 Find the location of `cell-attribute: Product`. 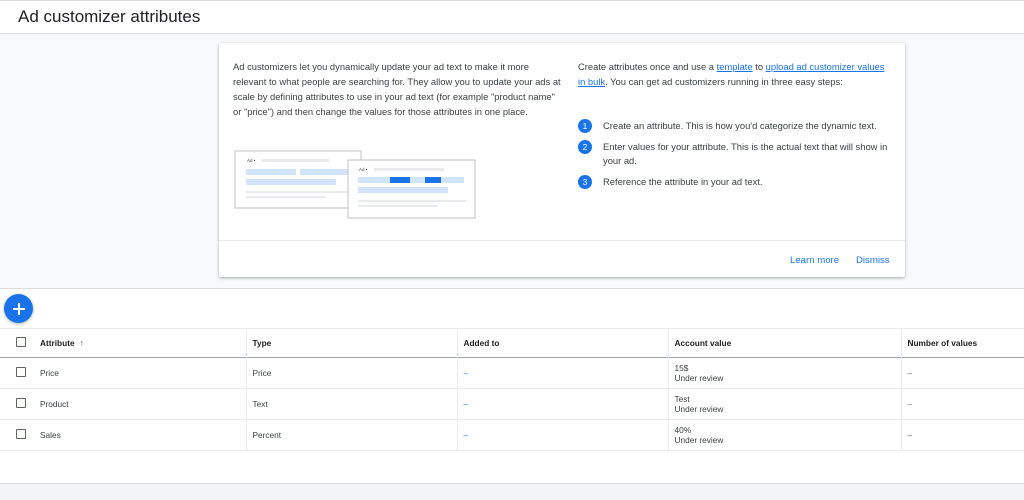

cell-attribute: Product is located at coordinates (140, 404).